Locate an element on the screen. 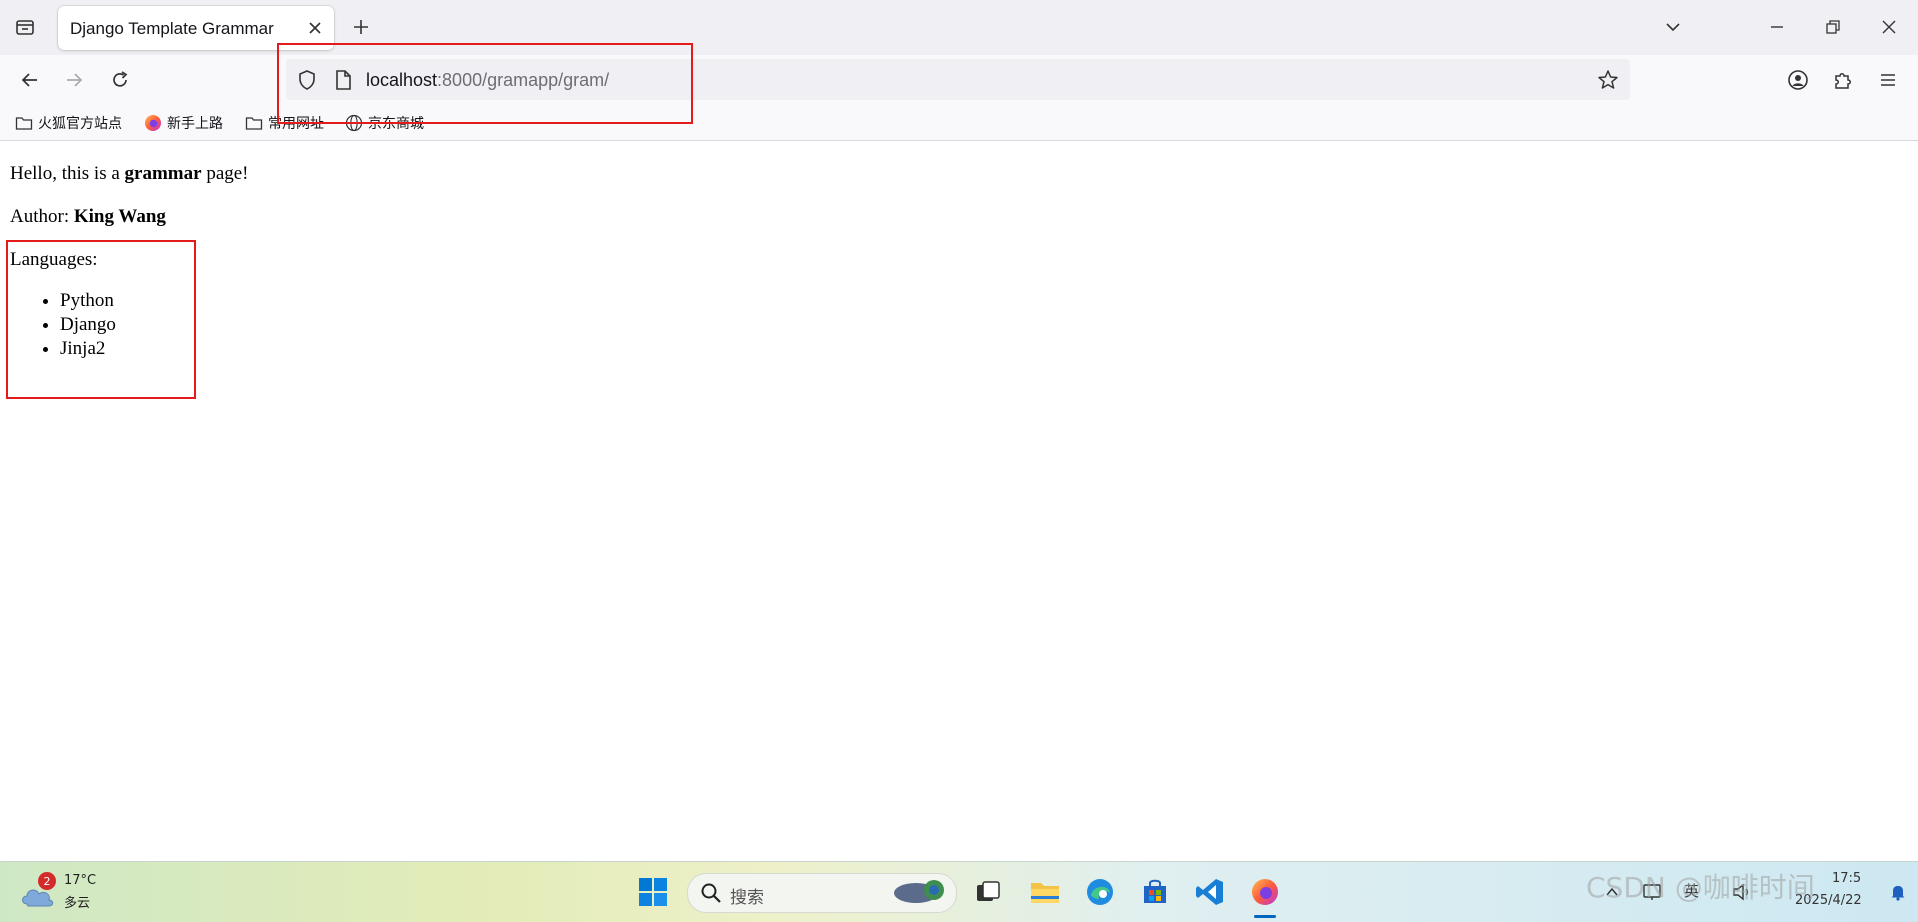 The width and height of the screenshot is (1918, 922). bookmark-star-icon is located at coordinates (1608, 80).